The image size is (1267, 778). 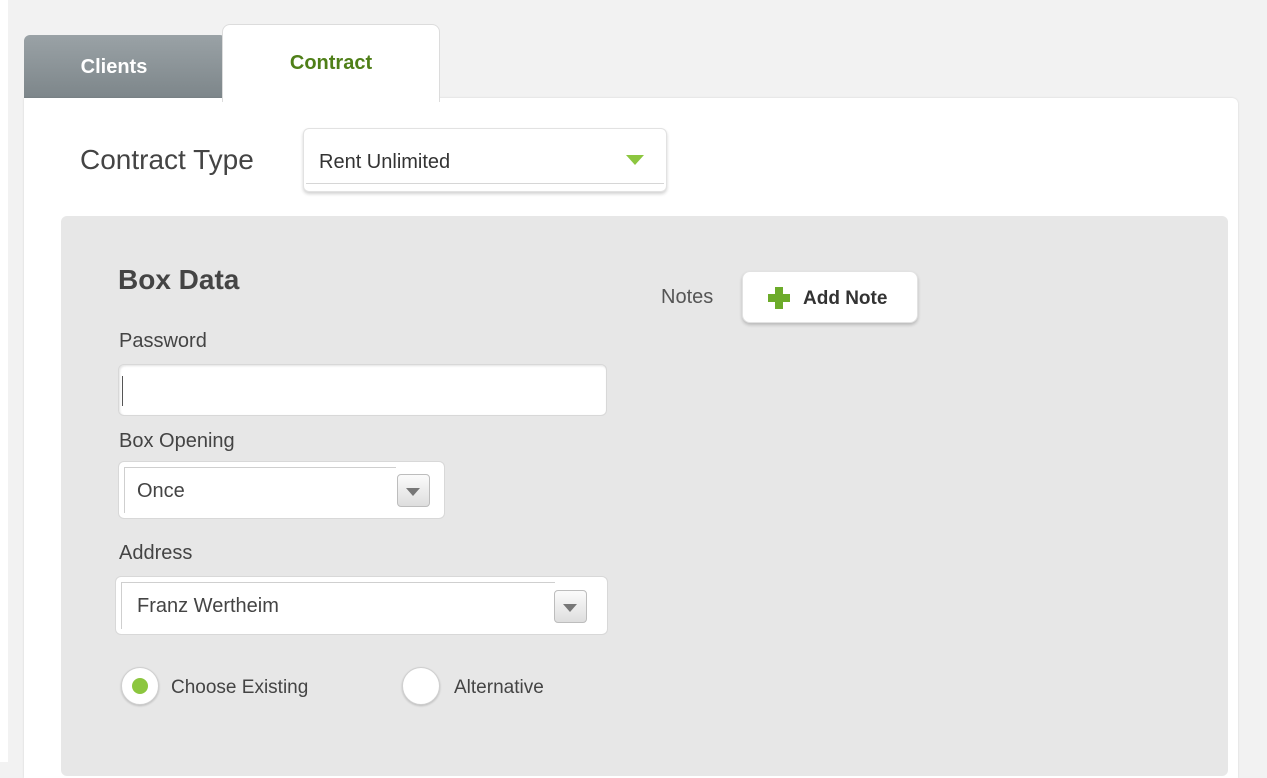 I want to click on radio-selected-dot, so click(x=140, y=686).